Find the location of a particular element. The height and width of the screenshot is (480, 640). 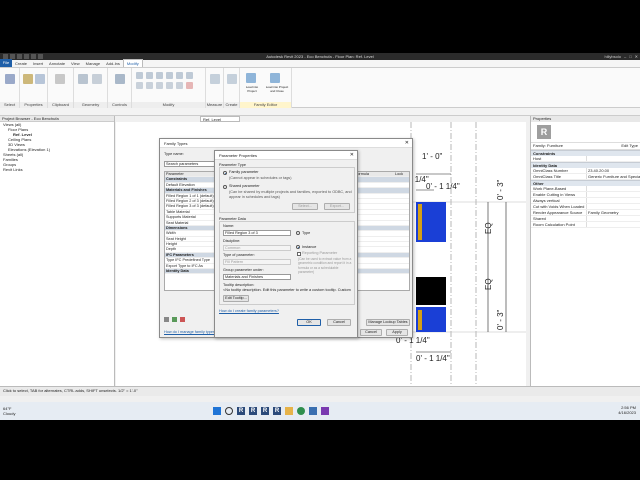

tab-annotate: Annotate is located at coordinates (57, 63).